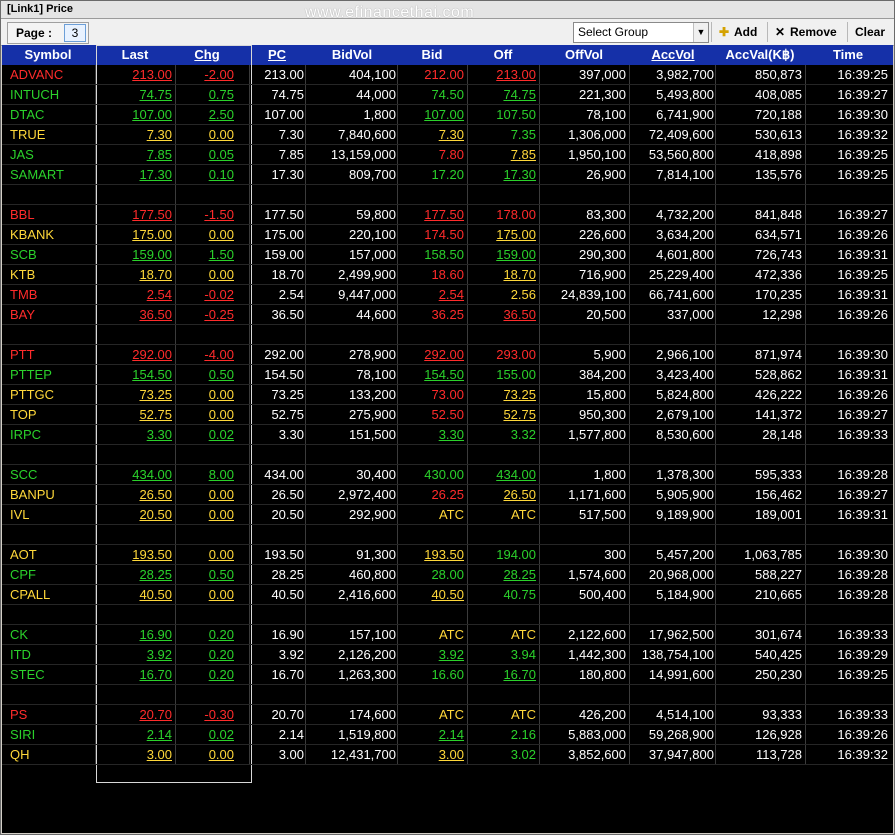  Describe the element at coordinates (52, 175) in the screenshot. I see `cell-symbol: SAMART` at that location.